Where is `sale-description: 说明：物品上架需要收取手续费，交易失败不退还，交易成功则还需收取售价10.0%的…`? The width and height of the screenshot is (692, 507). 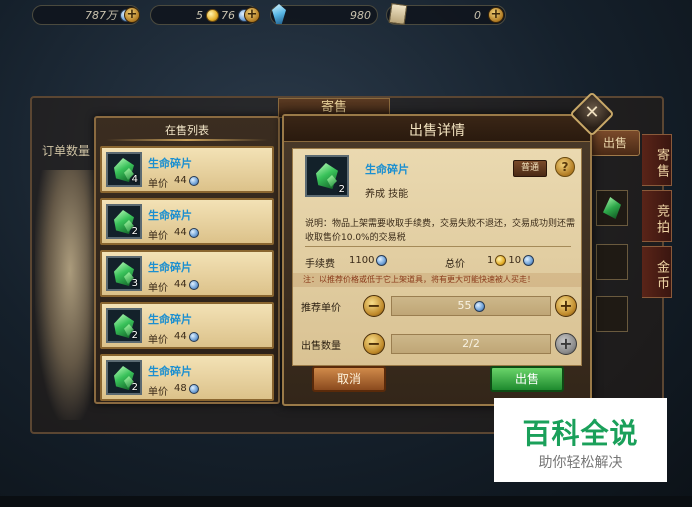
sale-description: 说明：物品上架需要收取手续费，交易失败不退还，交易成功则还需收取售价10.0%的… is located at coordinates (440, 231).